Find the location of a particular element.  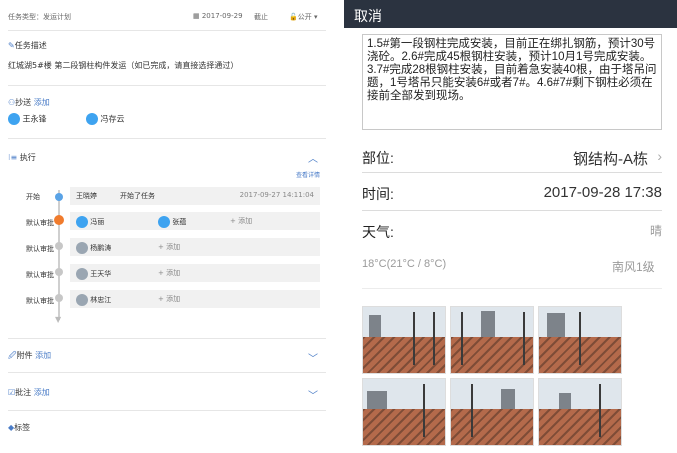

exec-section-title: ⁝≡ 执行 is located at coordinates (22, 157).